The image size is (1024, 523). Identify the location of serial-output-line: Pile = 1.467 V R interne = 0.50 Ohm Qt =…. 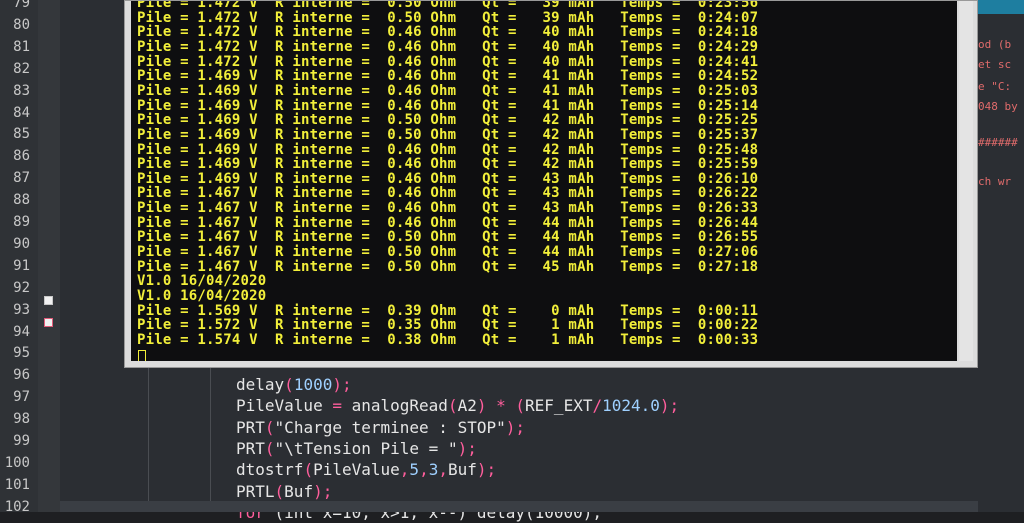
(448, 252).